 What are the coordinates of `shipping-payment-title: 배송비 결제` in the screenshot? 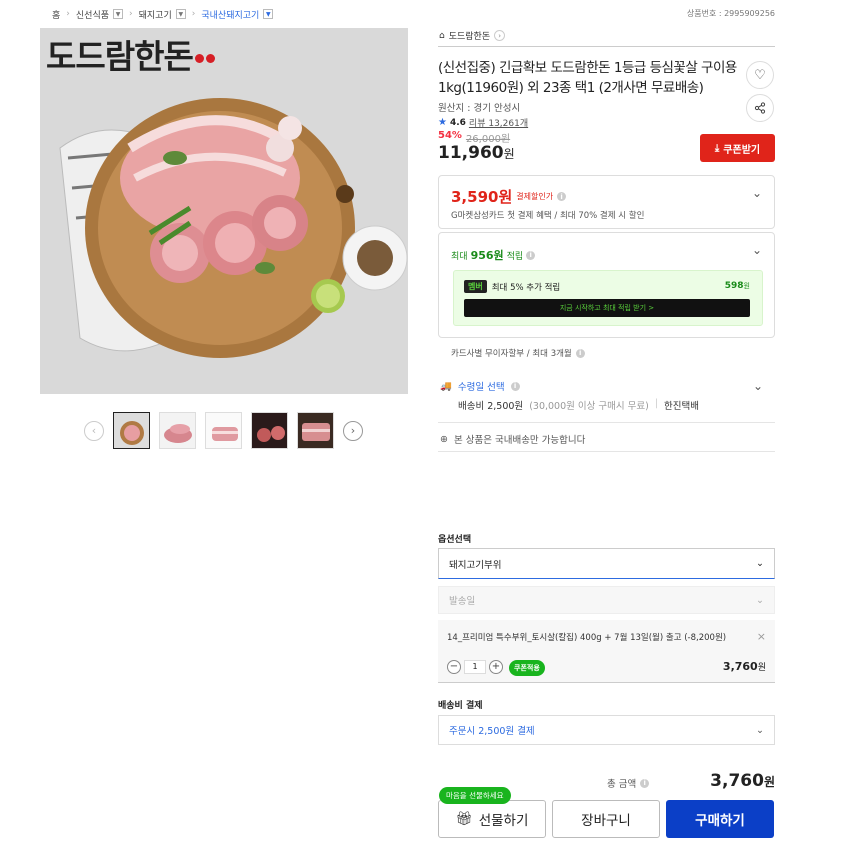 It's located at (460, 706).